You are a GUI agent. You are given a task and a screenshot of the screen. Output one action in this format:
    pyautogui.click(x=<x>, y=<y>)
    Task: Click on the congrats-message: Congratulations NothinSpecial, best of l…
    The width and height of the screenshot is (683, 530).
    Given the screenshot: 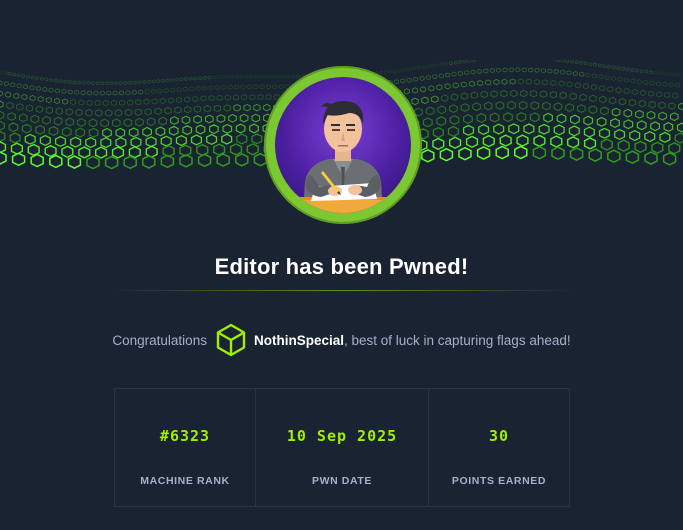 What is the action you would take?
    pyautogui.click(x=341, y=340)
    